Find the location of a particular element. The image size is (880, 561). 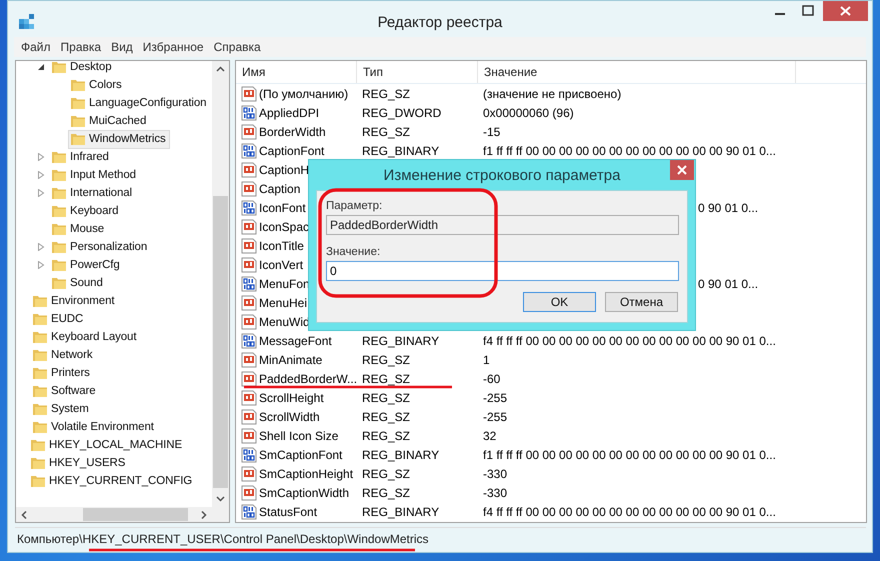

tree-item: PowerCfg is located at coordinates (86, 265).